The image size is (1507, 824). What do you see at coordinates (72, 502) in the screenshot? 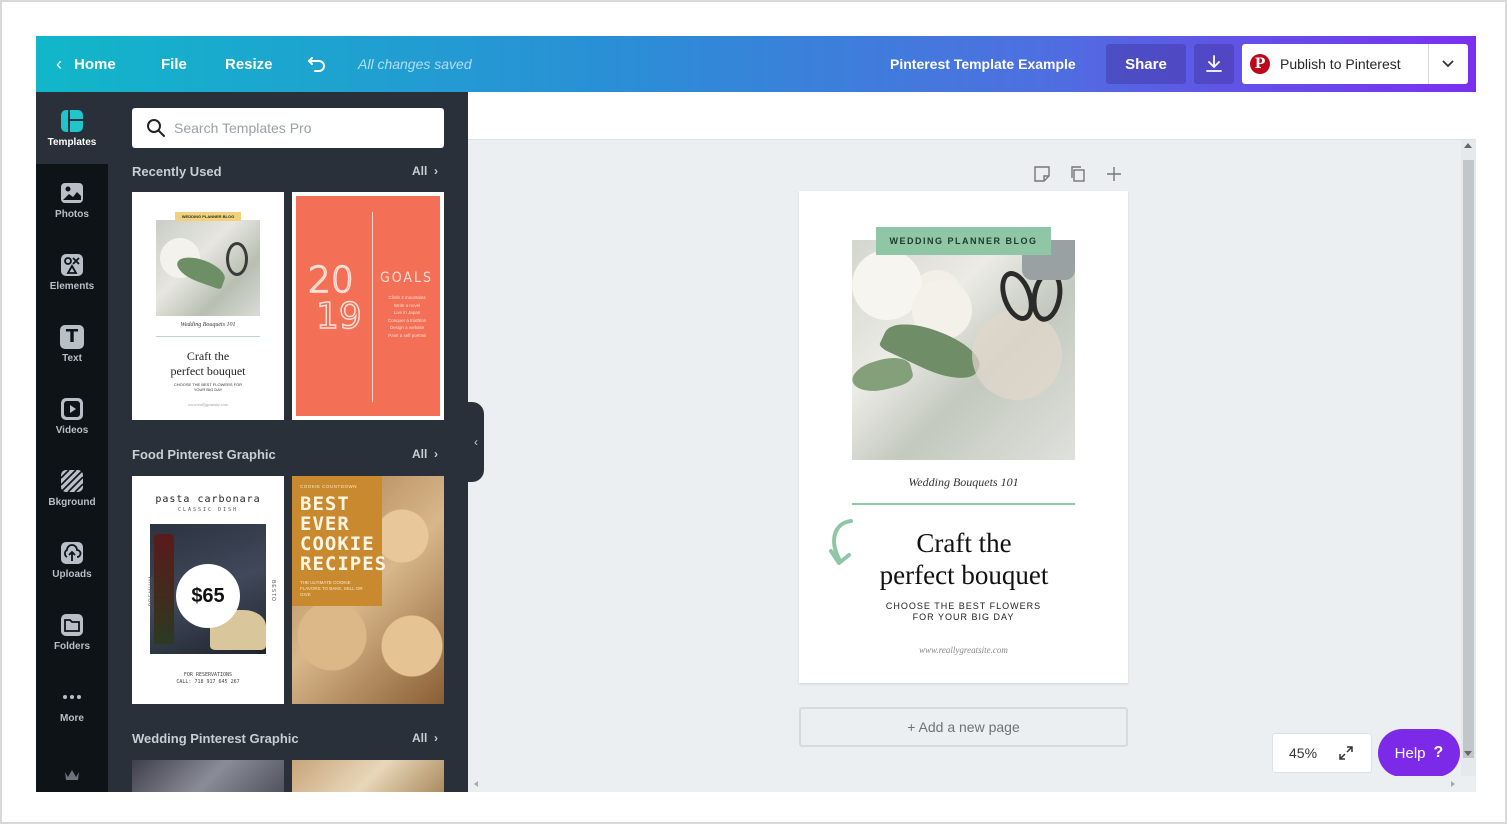
I see `rail-label: Bkground` at bounding box center [72, 502].